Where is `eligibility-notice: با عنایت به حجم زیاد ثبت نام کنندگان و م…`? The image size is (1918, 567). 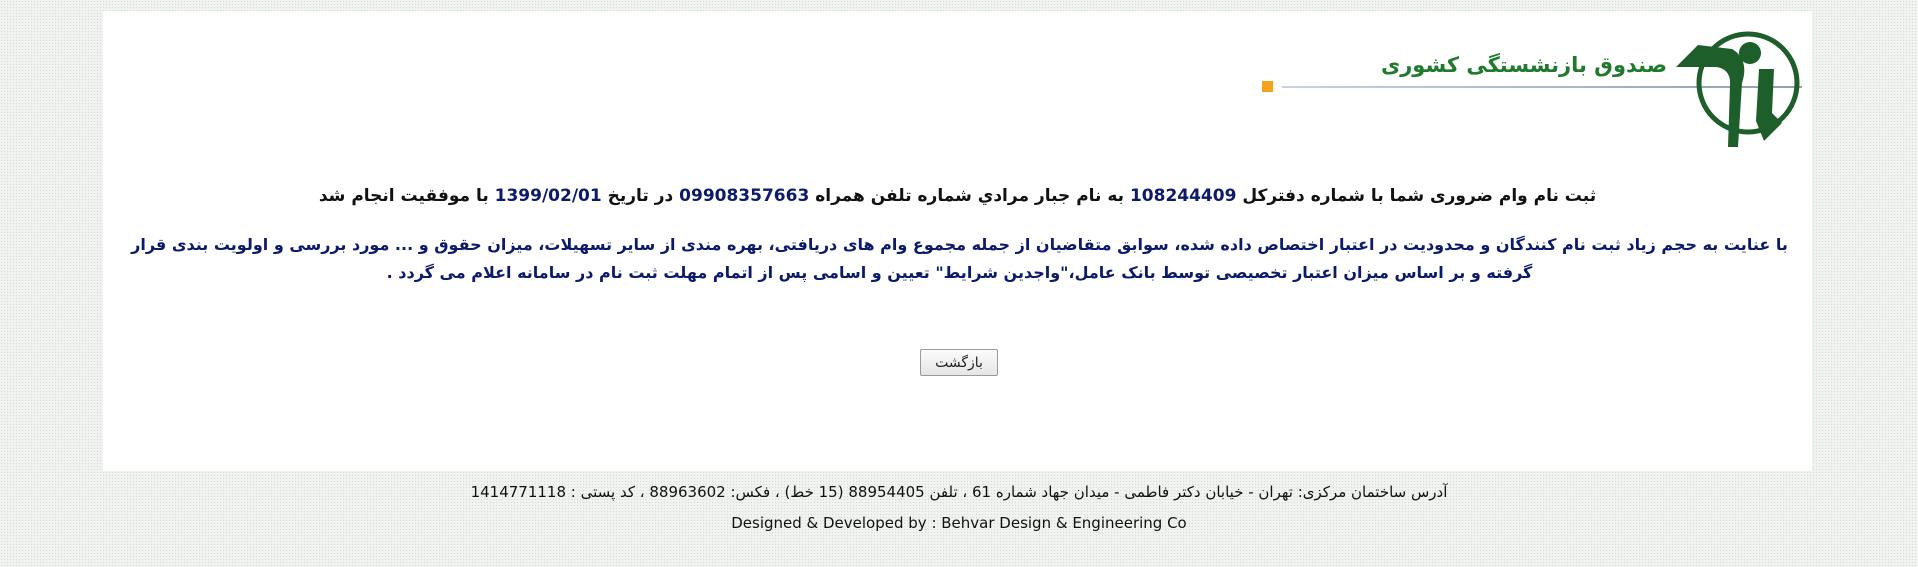 eligibility-notice: با عنایت به حجم زیاد ثبت نام کنندگان و م… is located at coordinates (959, 258).